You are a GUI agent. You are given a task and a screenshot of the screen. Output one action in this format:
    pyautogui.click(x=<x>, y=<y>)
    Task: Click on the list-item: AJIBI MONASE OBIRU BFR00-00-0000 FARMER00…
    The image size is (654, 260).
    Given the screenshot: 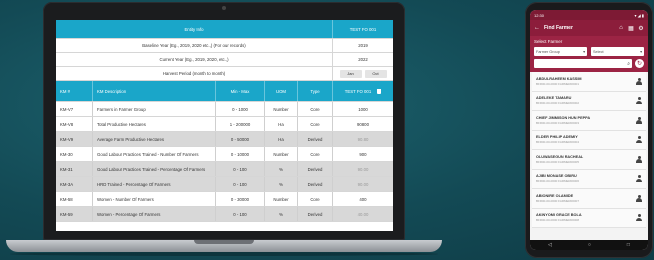 What is the action you would take?
    pyautogui.click(x=589, y=179)
    